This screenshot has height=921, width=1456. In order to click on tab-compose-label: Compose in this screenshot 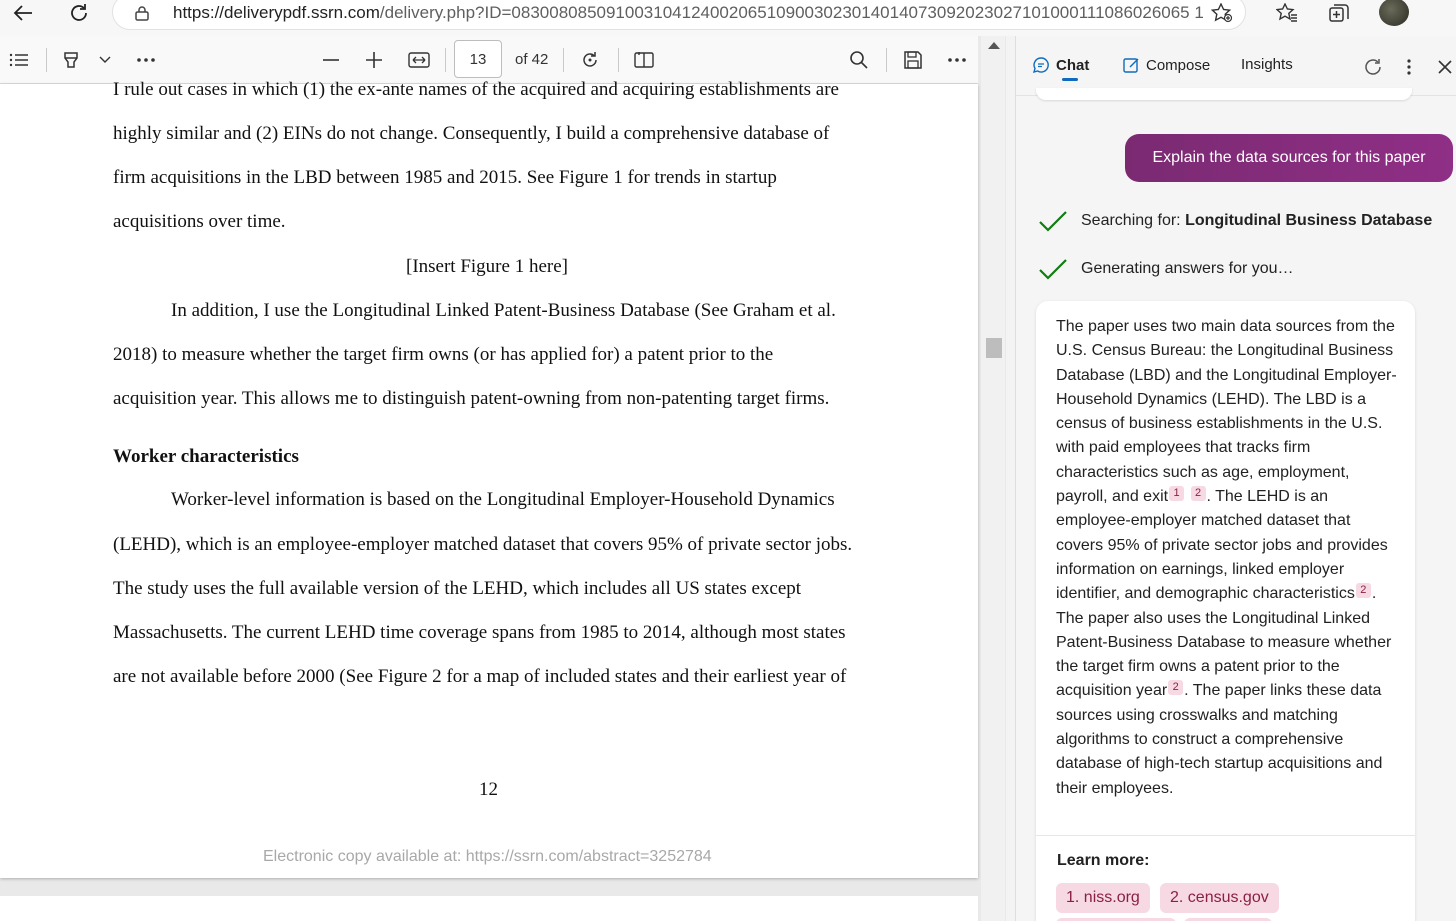, I will do `click(1178, 65)`.